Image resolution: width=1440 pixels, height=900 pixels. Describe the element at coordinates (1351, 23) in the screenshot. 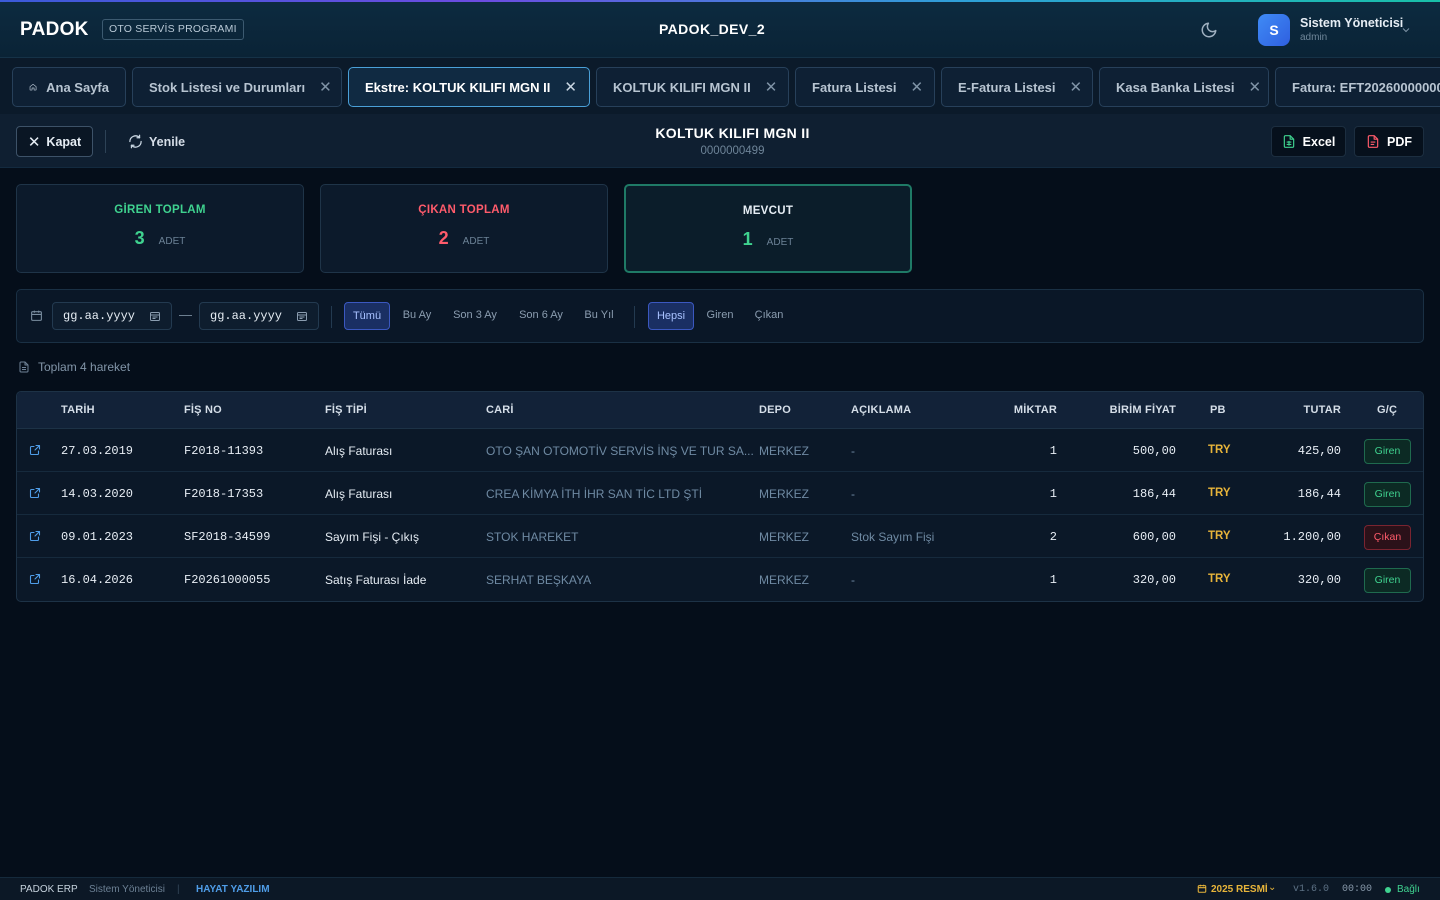

I see `user-name: Sistem Yöneticisi` at that location.